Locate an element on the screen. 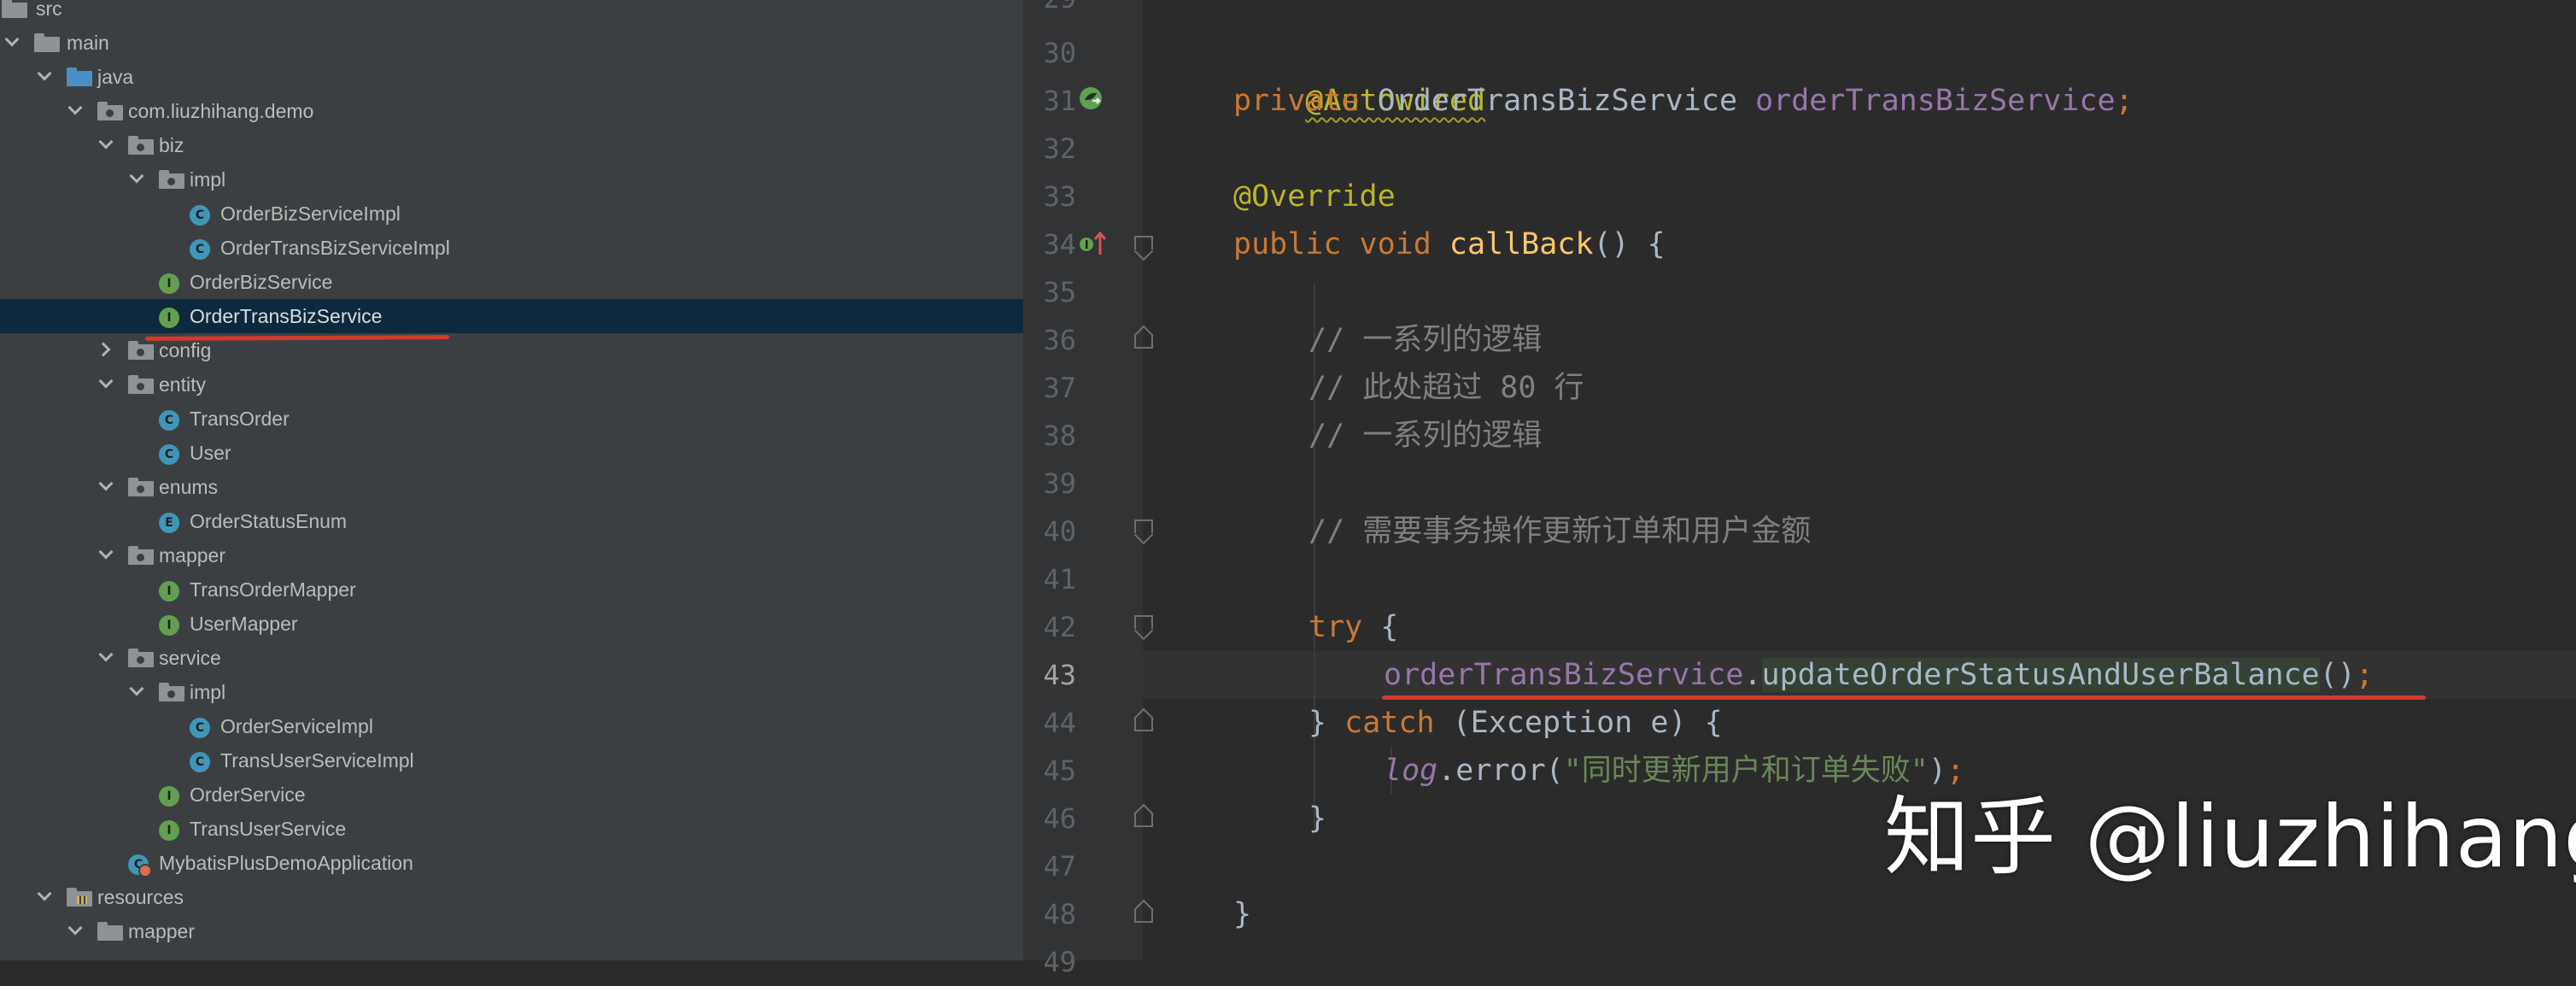 The height and width of the screenshot is (986, 2576). chevron-right-icon is located at coordinates (105, 348).